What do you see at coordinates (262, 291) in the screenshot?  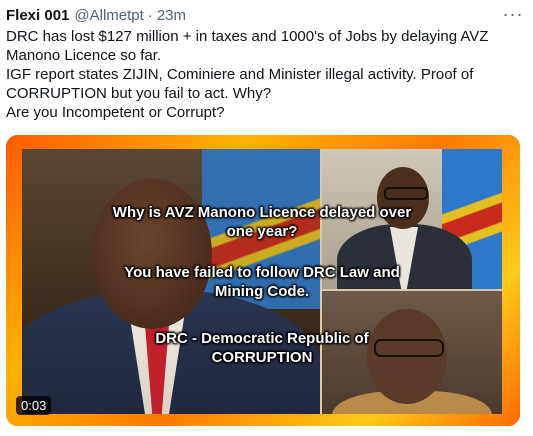 I see `caption-line: Mining Code.` at bounding box center [262, 291].